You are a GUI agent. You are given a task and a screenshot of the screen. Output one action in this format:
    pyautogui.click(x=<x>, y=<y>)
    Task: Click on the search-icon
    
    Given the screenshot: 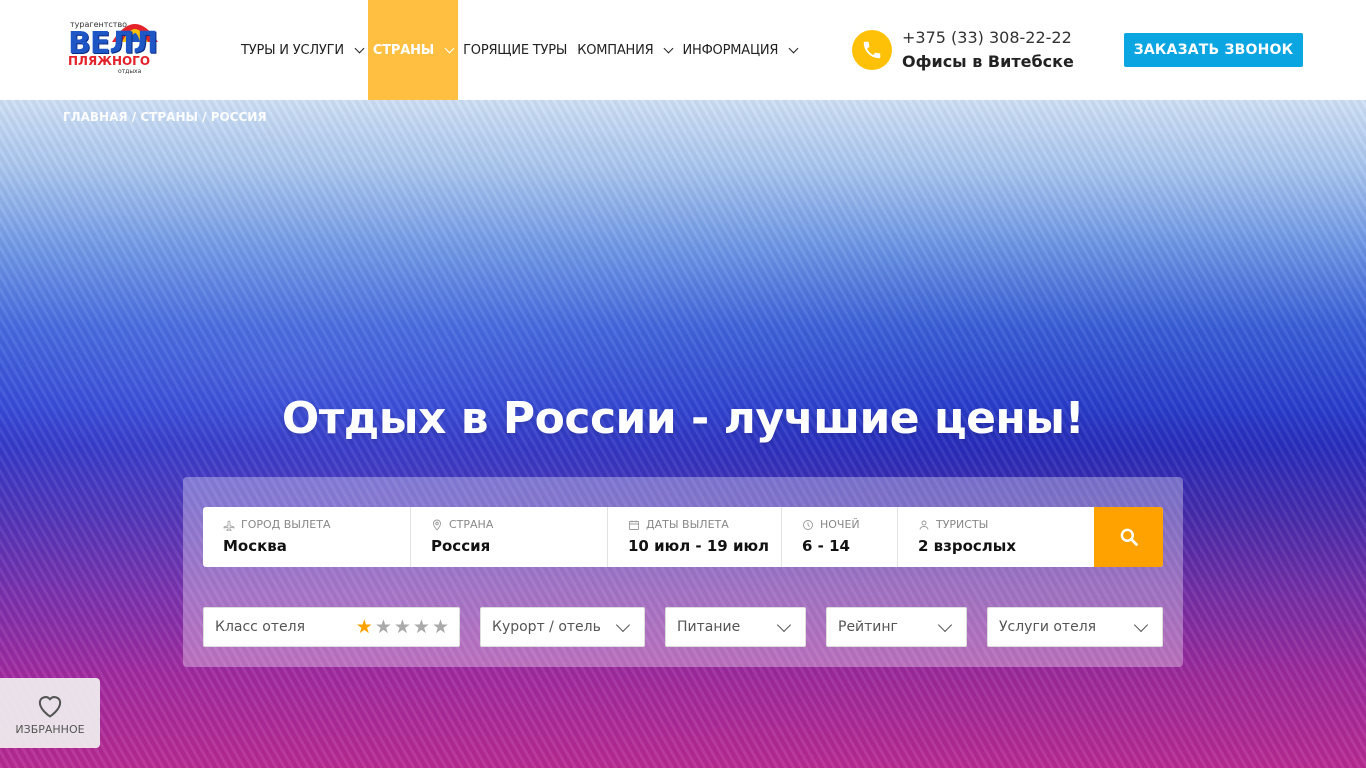 What is the action you would take?
    pyautogui.click(x=1129, y=537)
    